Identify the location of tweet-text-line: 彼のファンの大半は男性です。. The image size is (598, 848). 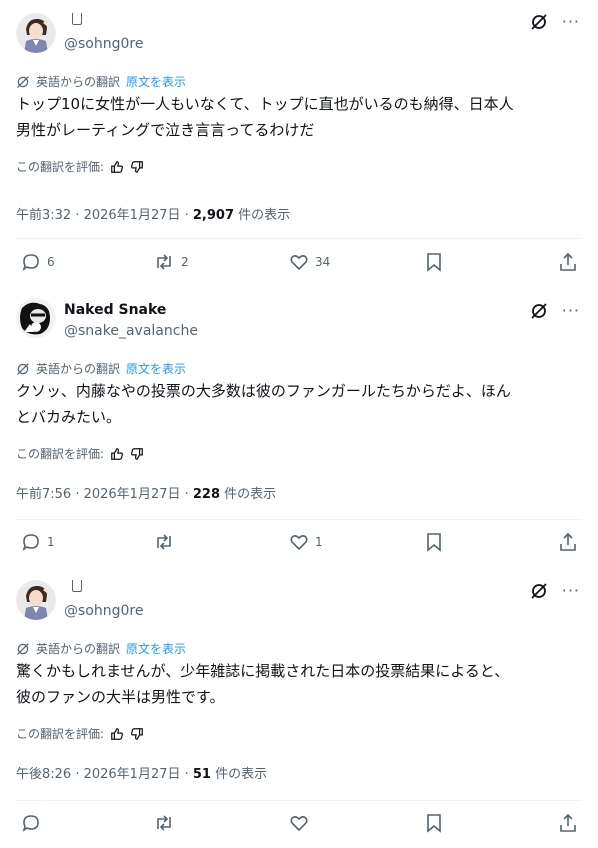
(120, 697).